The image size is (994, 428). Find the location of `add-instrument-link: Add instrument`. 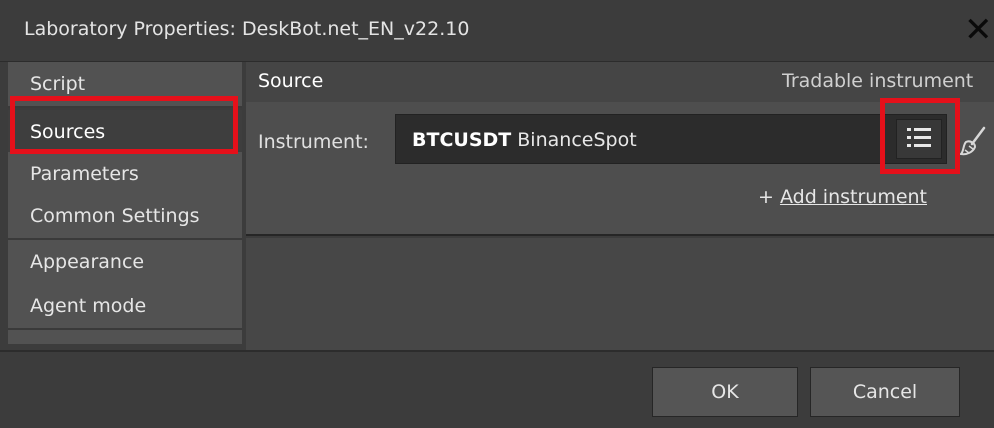

add-instrument-link: Add instrument is located at coordinates (853, 197).